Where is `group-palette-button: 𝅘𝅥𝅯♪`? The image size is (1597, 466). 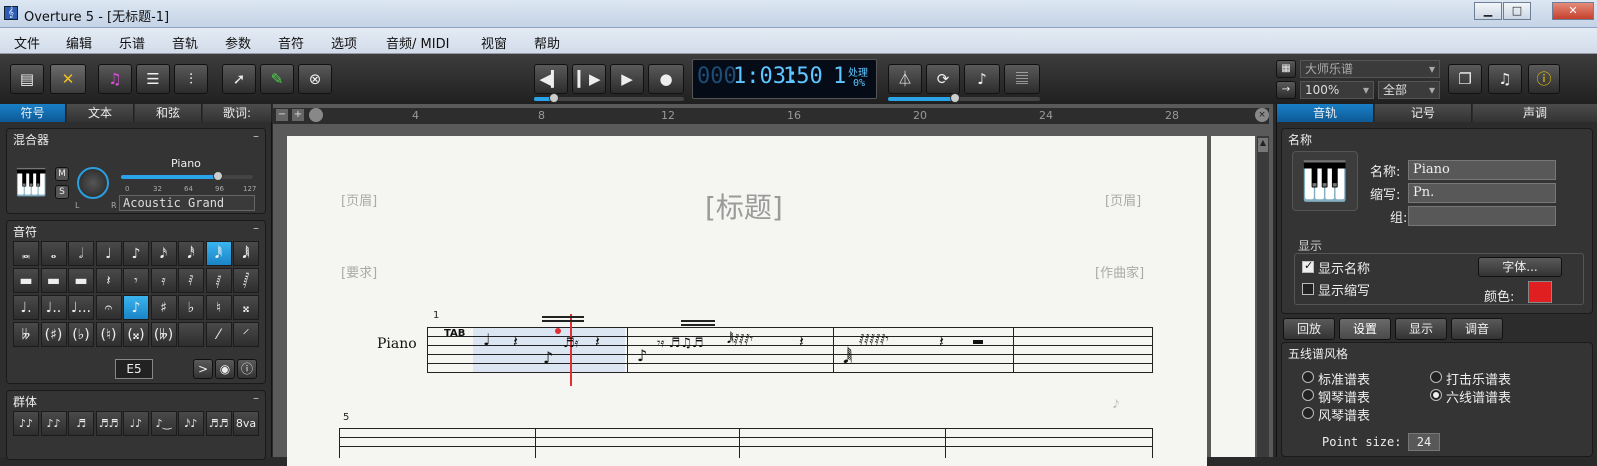
group-palette-button: 𝅘𝅥𝅯♪ is located at coordinates (191, 423).